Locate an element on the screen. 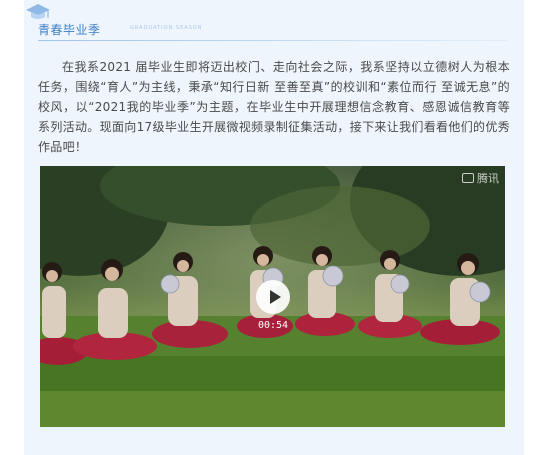 This screenshot has height=455, width=542. video-duration: 00:54 is located at coordinates (273, 325).